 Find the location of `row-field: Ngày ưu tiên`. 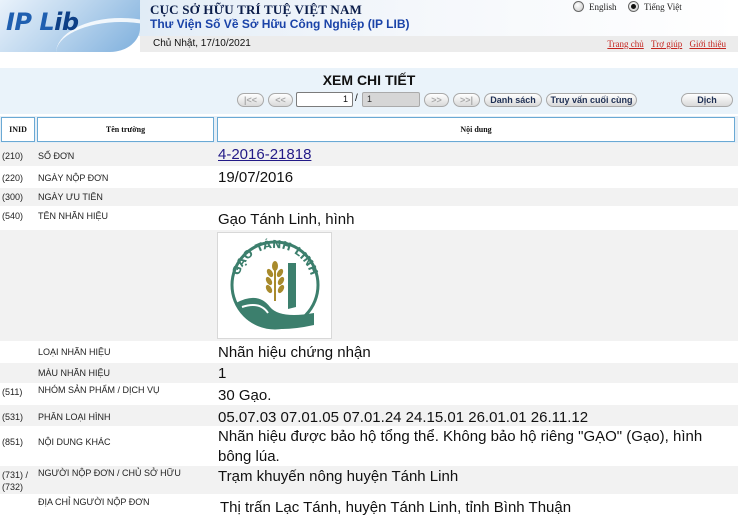

row-field: Ngày ưu tiên is located at coordinates (70, 197).